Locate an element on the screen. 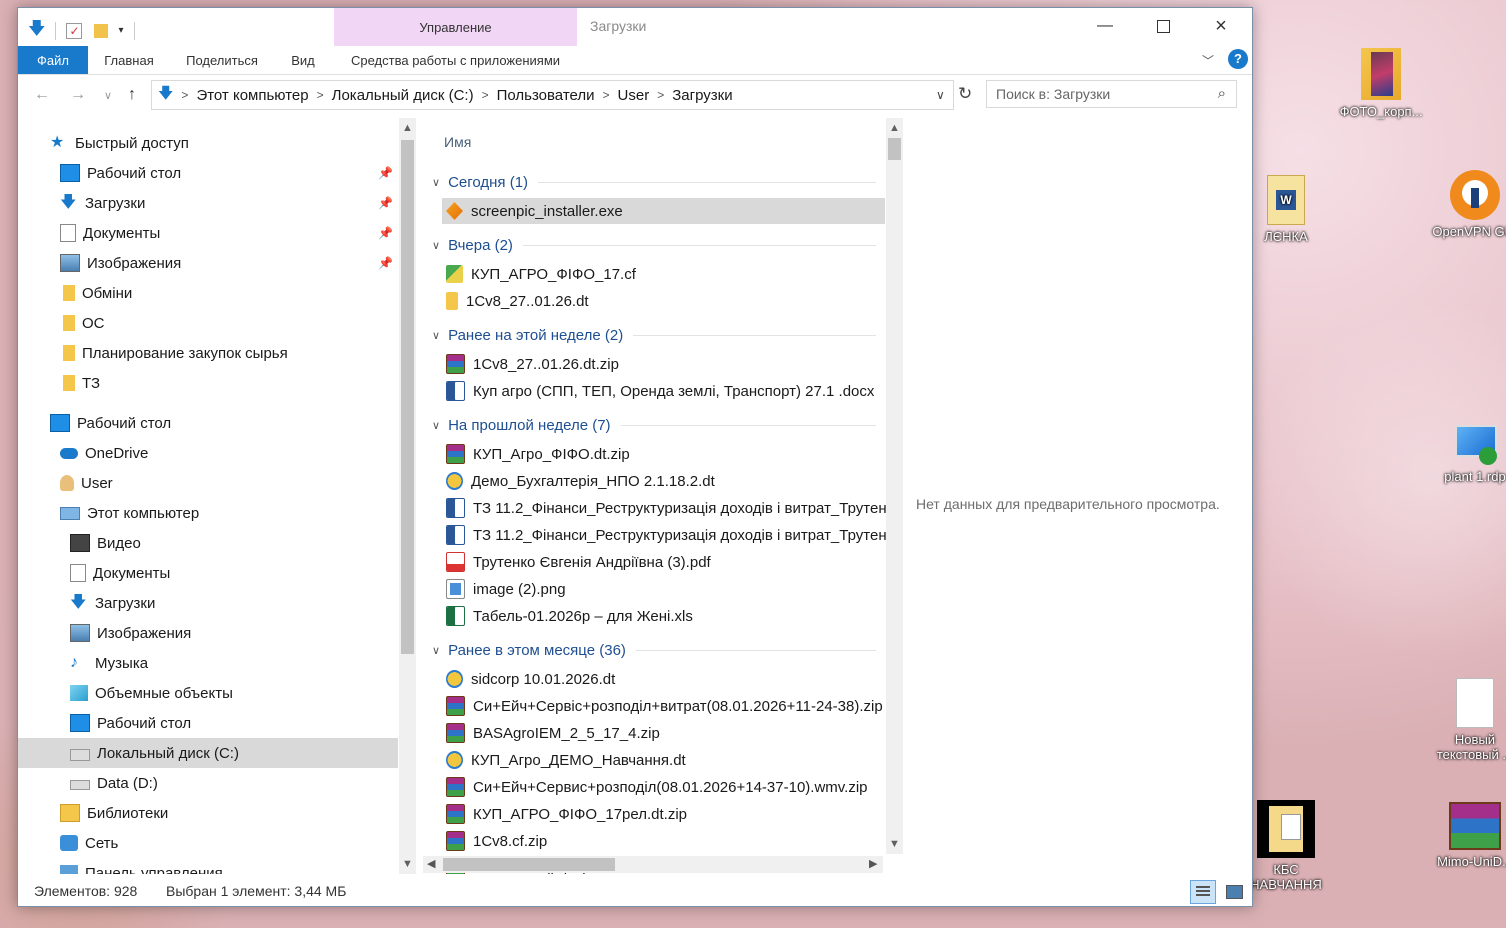 The image size is (1506, 928). nav-onedrive: OneDrive is located at coordinates (104, 453).